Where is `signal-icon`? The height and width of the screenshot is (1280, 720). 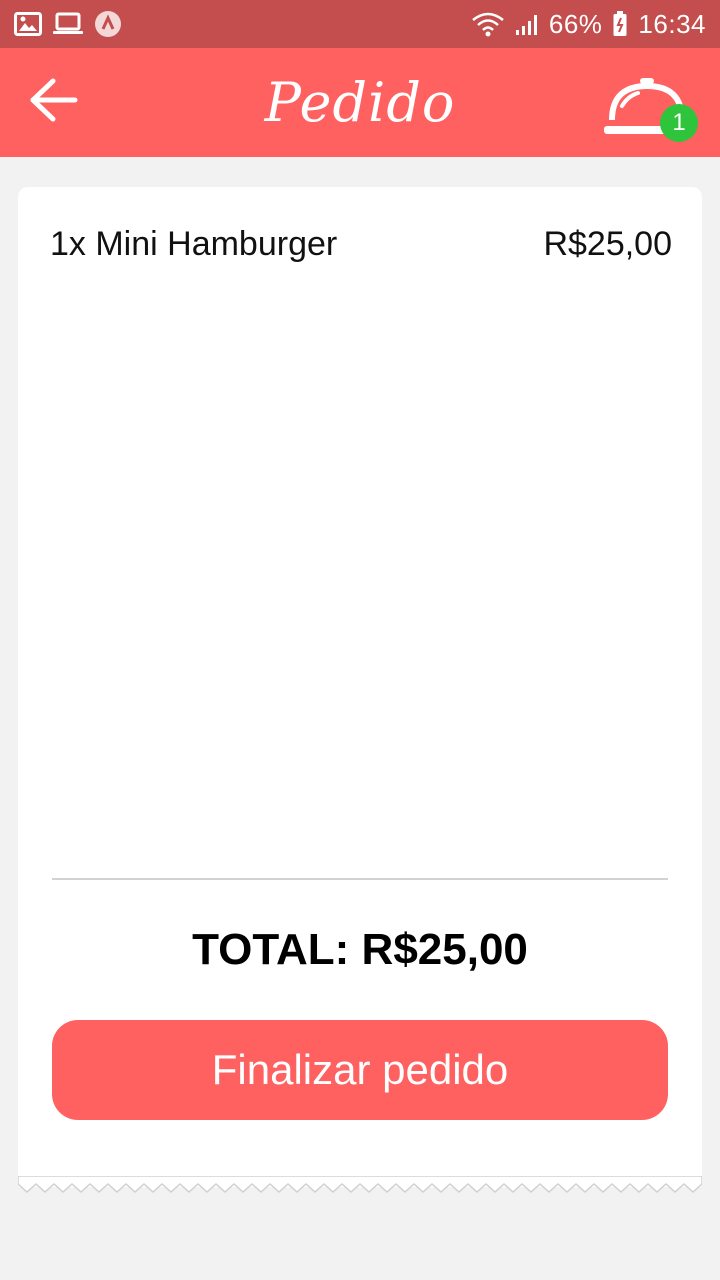
signal-icon is located at coordinates (527, 24).